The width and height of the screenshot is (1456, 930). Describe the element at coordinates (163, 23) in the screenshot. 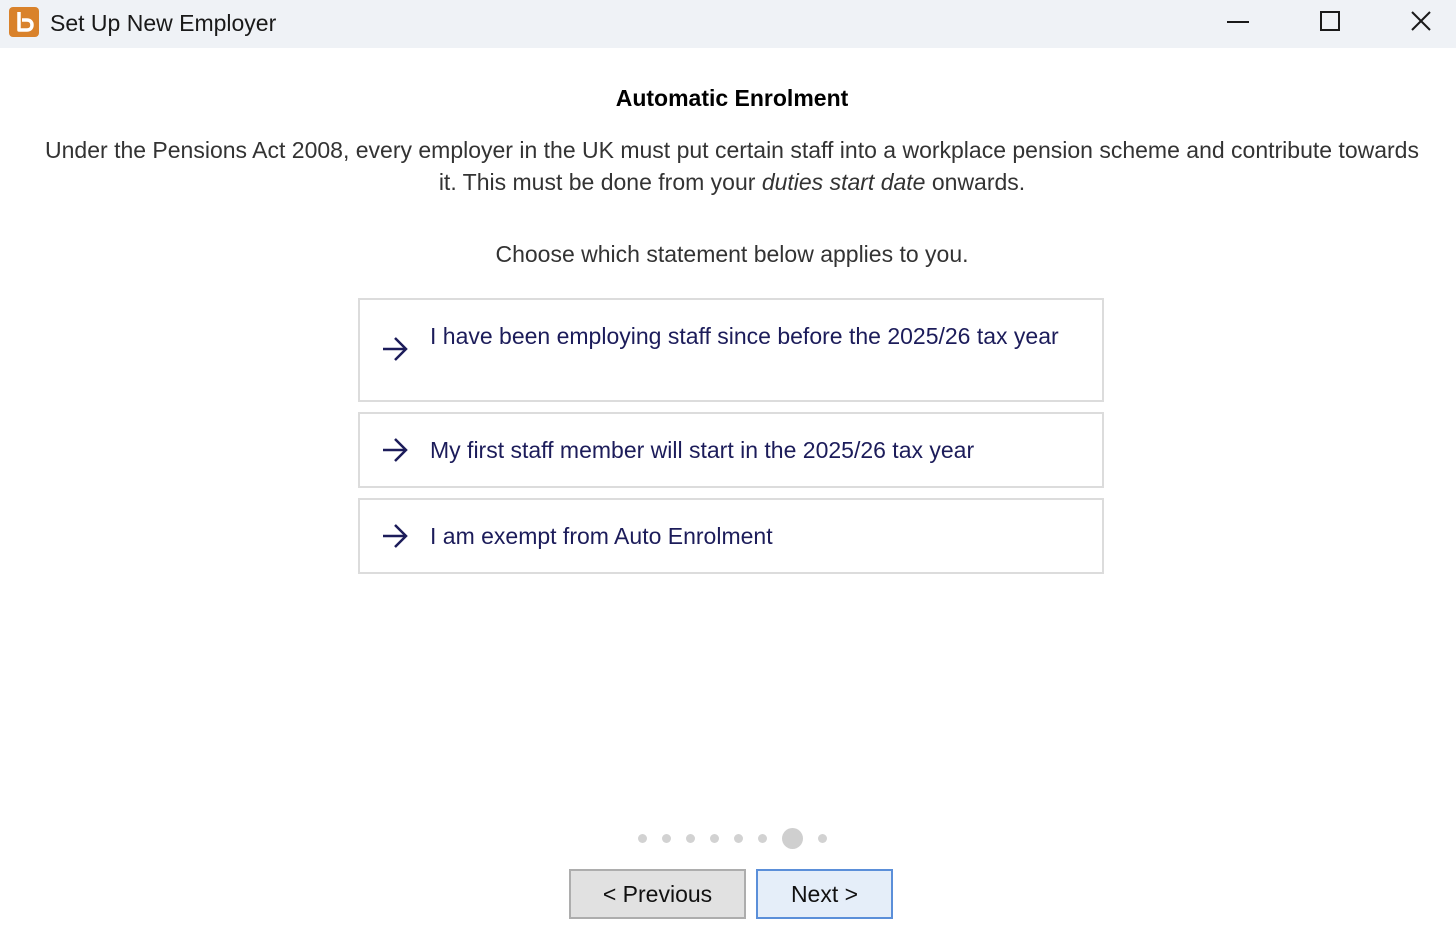

I see `window-title: Set Up New Employer` at that location.